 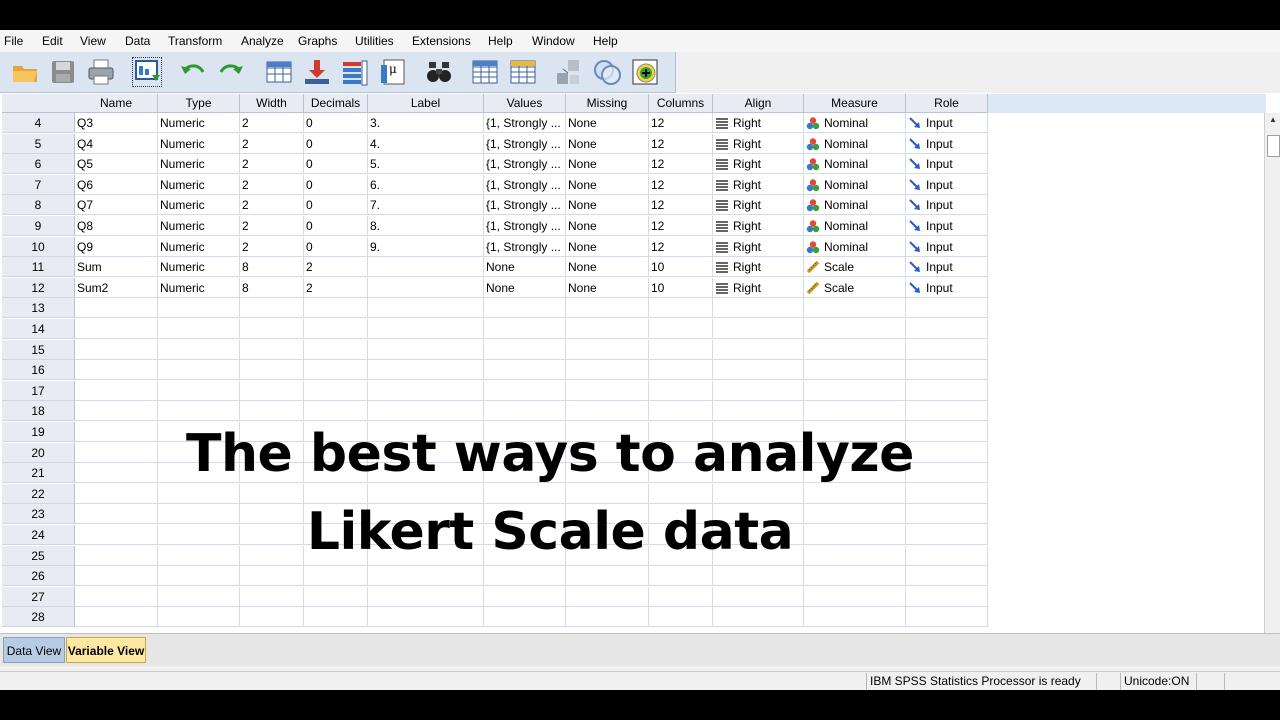 What do you see at coordinates (272, 103) in the screenshot?
I see `column-header-width: Width` at bounding box center [272, 103].